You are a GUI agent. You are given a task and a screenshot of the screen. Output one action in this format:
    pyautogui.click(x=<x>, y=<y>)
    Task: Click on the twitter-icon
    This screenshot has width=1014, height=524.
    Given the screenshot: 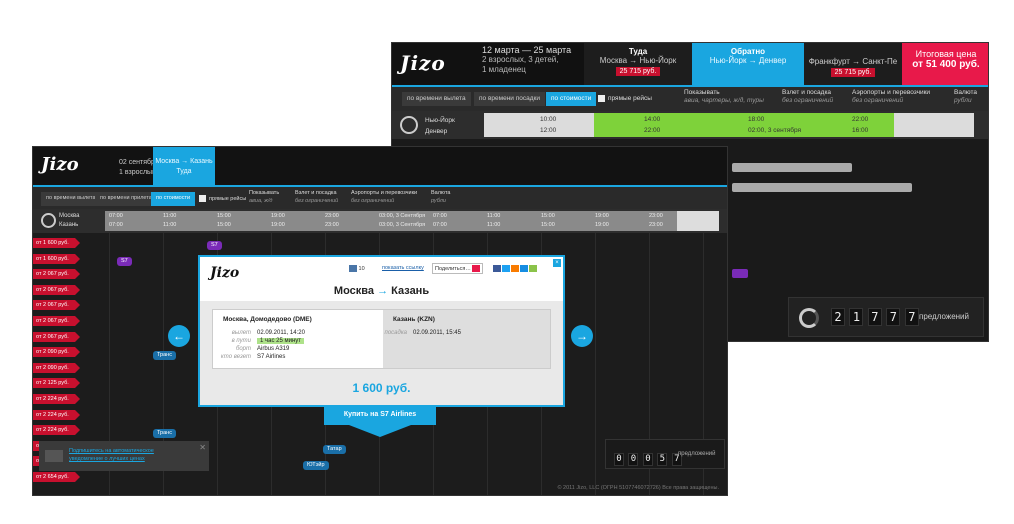 What is the action you would take?
    pyautogui.click(x=506, y=268)
    